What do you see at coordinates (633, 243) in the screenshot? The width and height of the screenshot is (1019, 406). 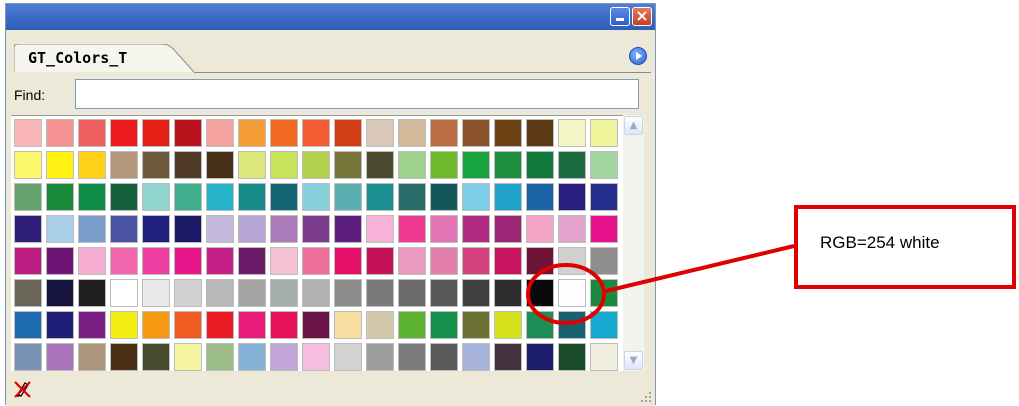 I see `vertical-scrollbar: ▲ ▼` at bounding box center [633, 243].